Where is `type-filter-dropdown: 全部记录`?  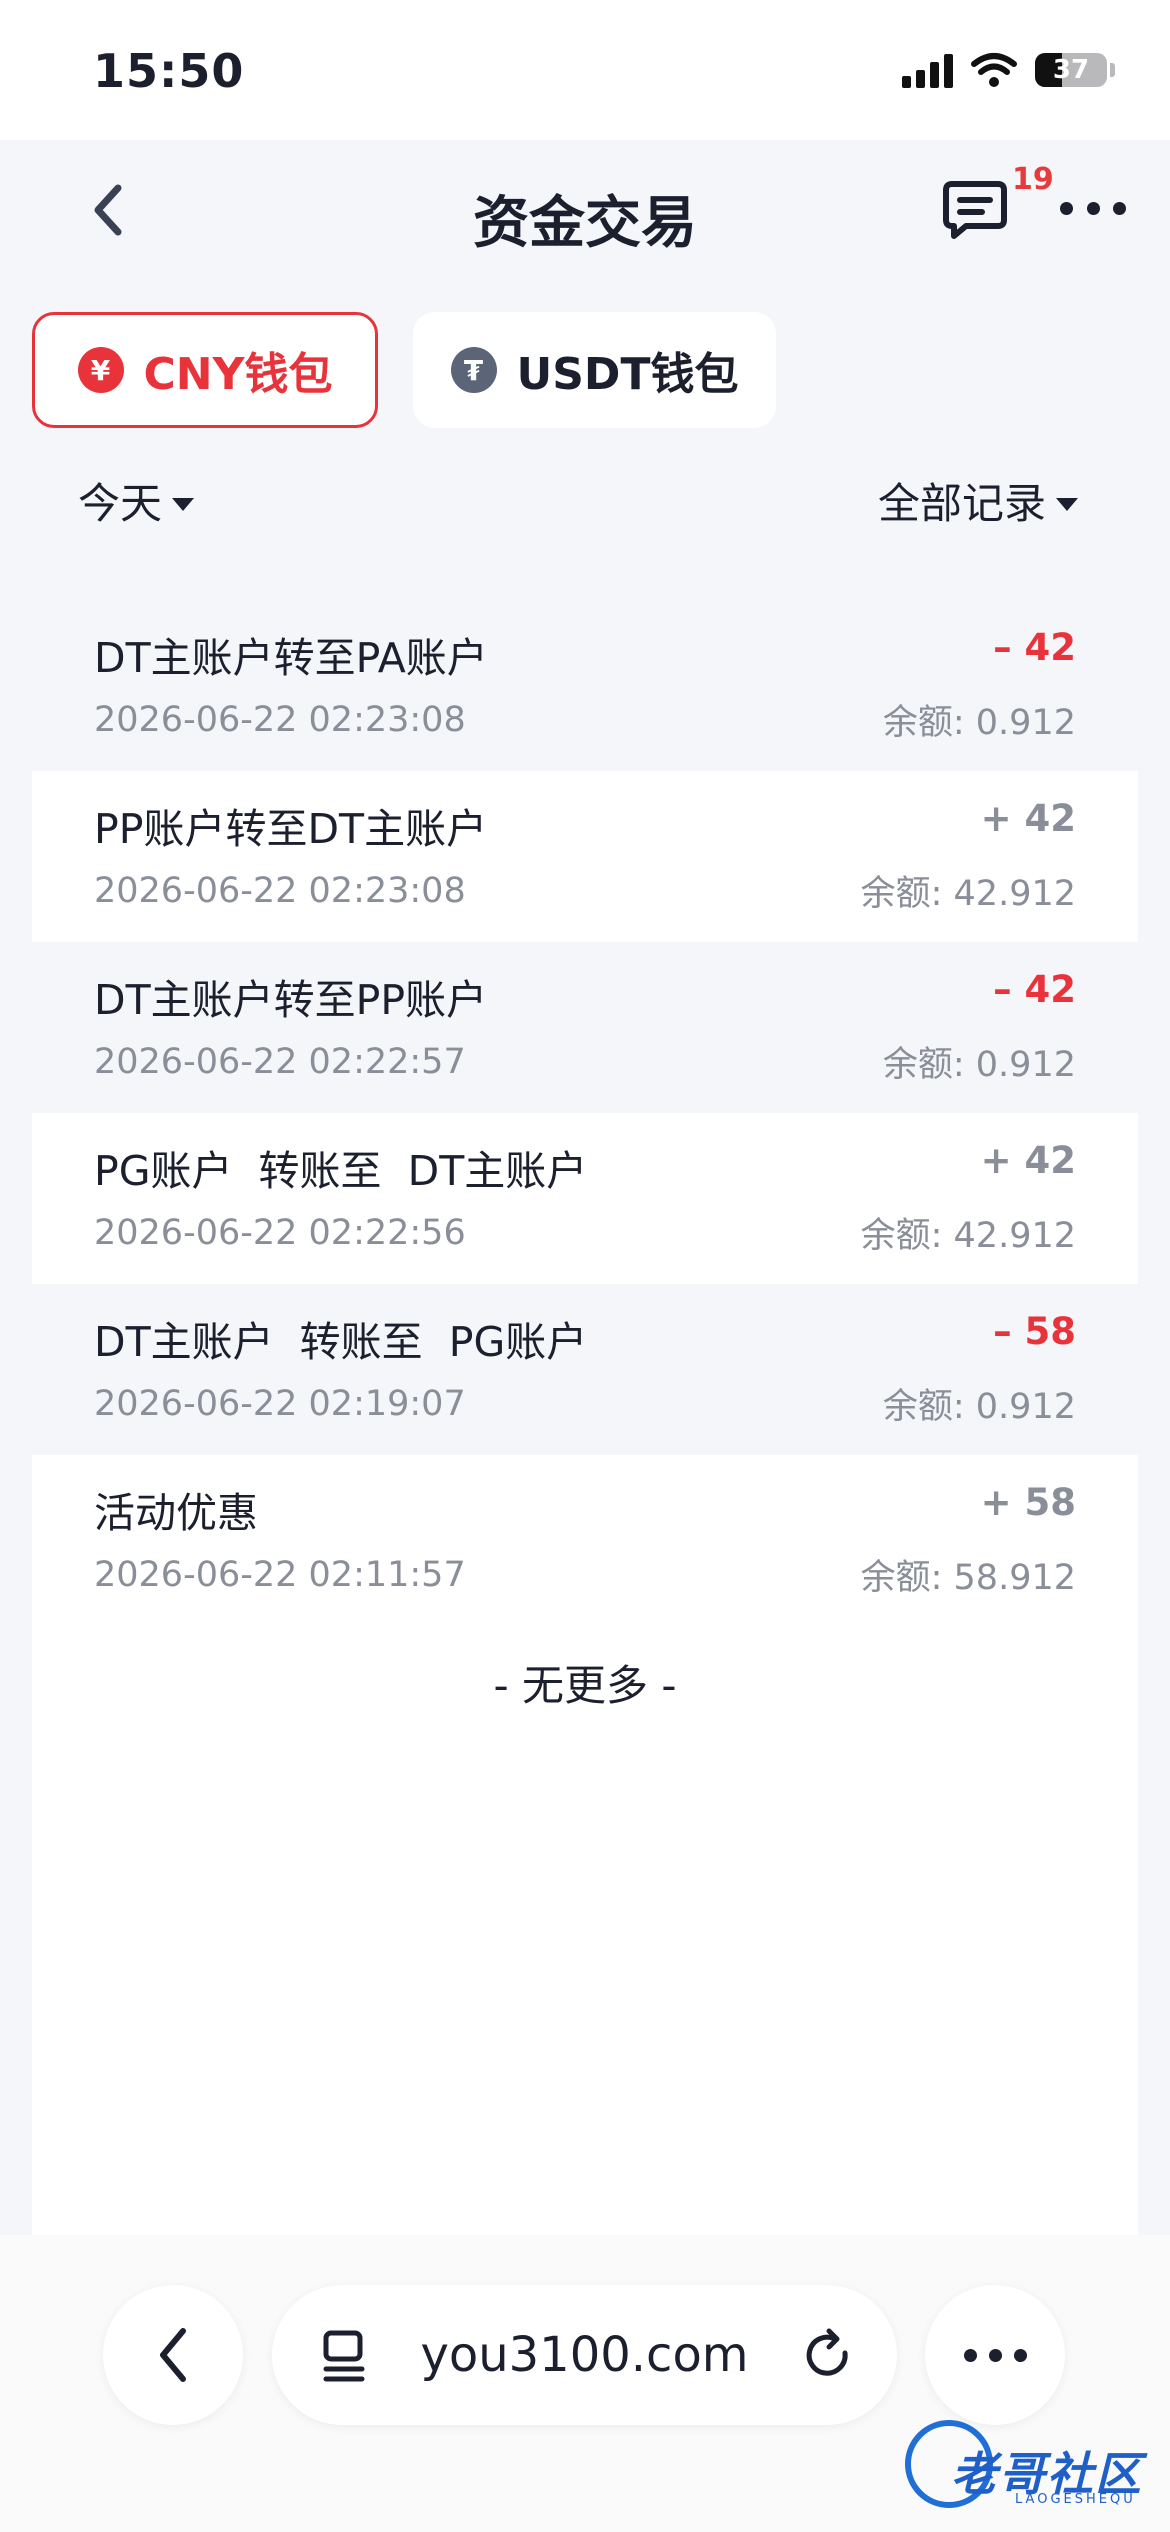
type-filter-dropdown: 全部记录 is located at coordinates (978, 500).